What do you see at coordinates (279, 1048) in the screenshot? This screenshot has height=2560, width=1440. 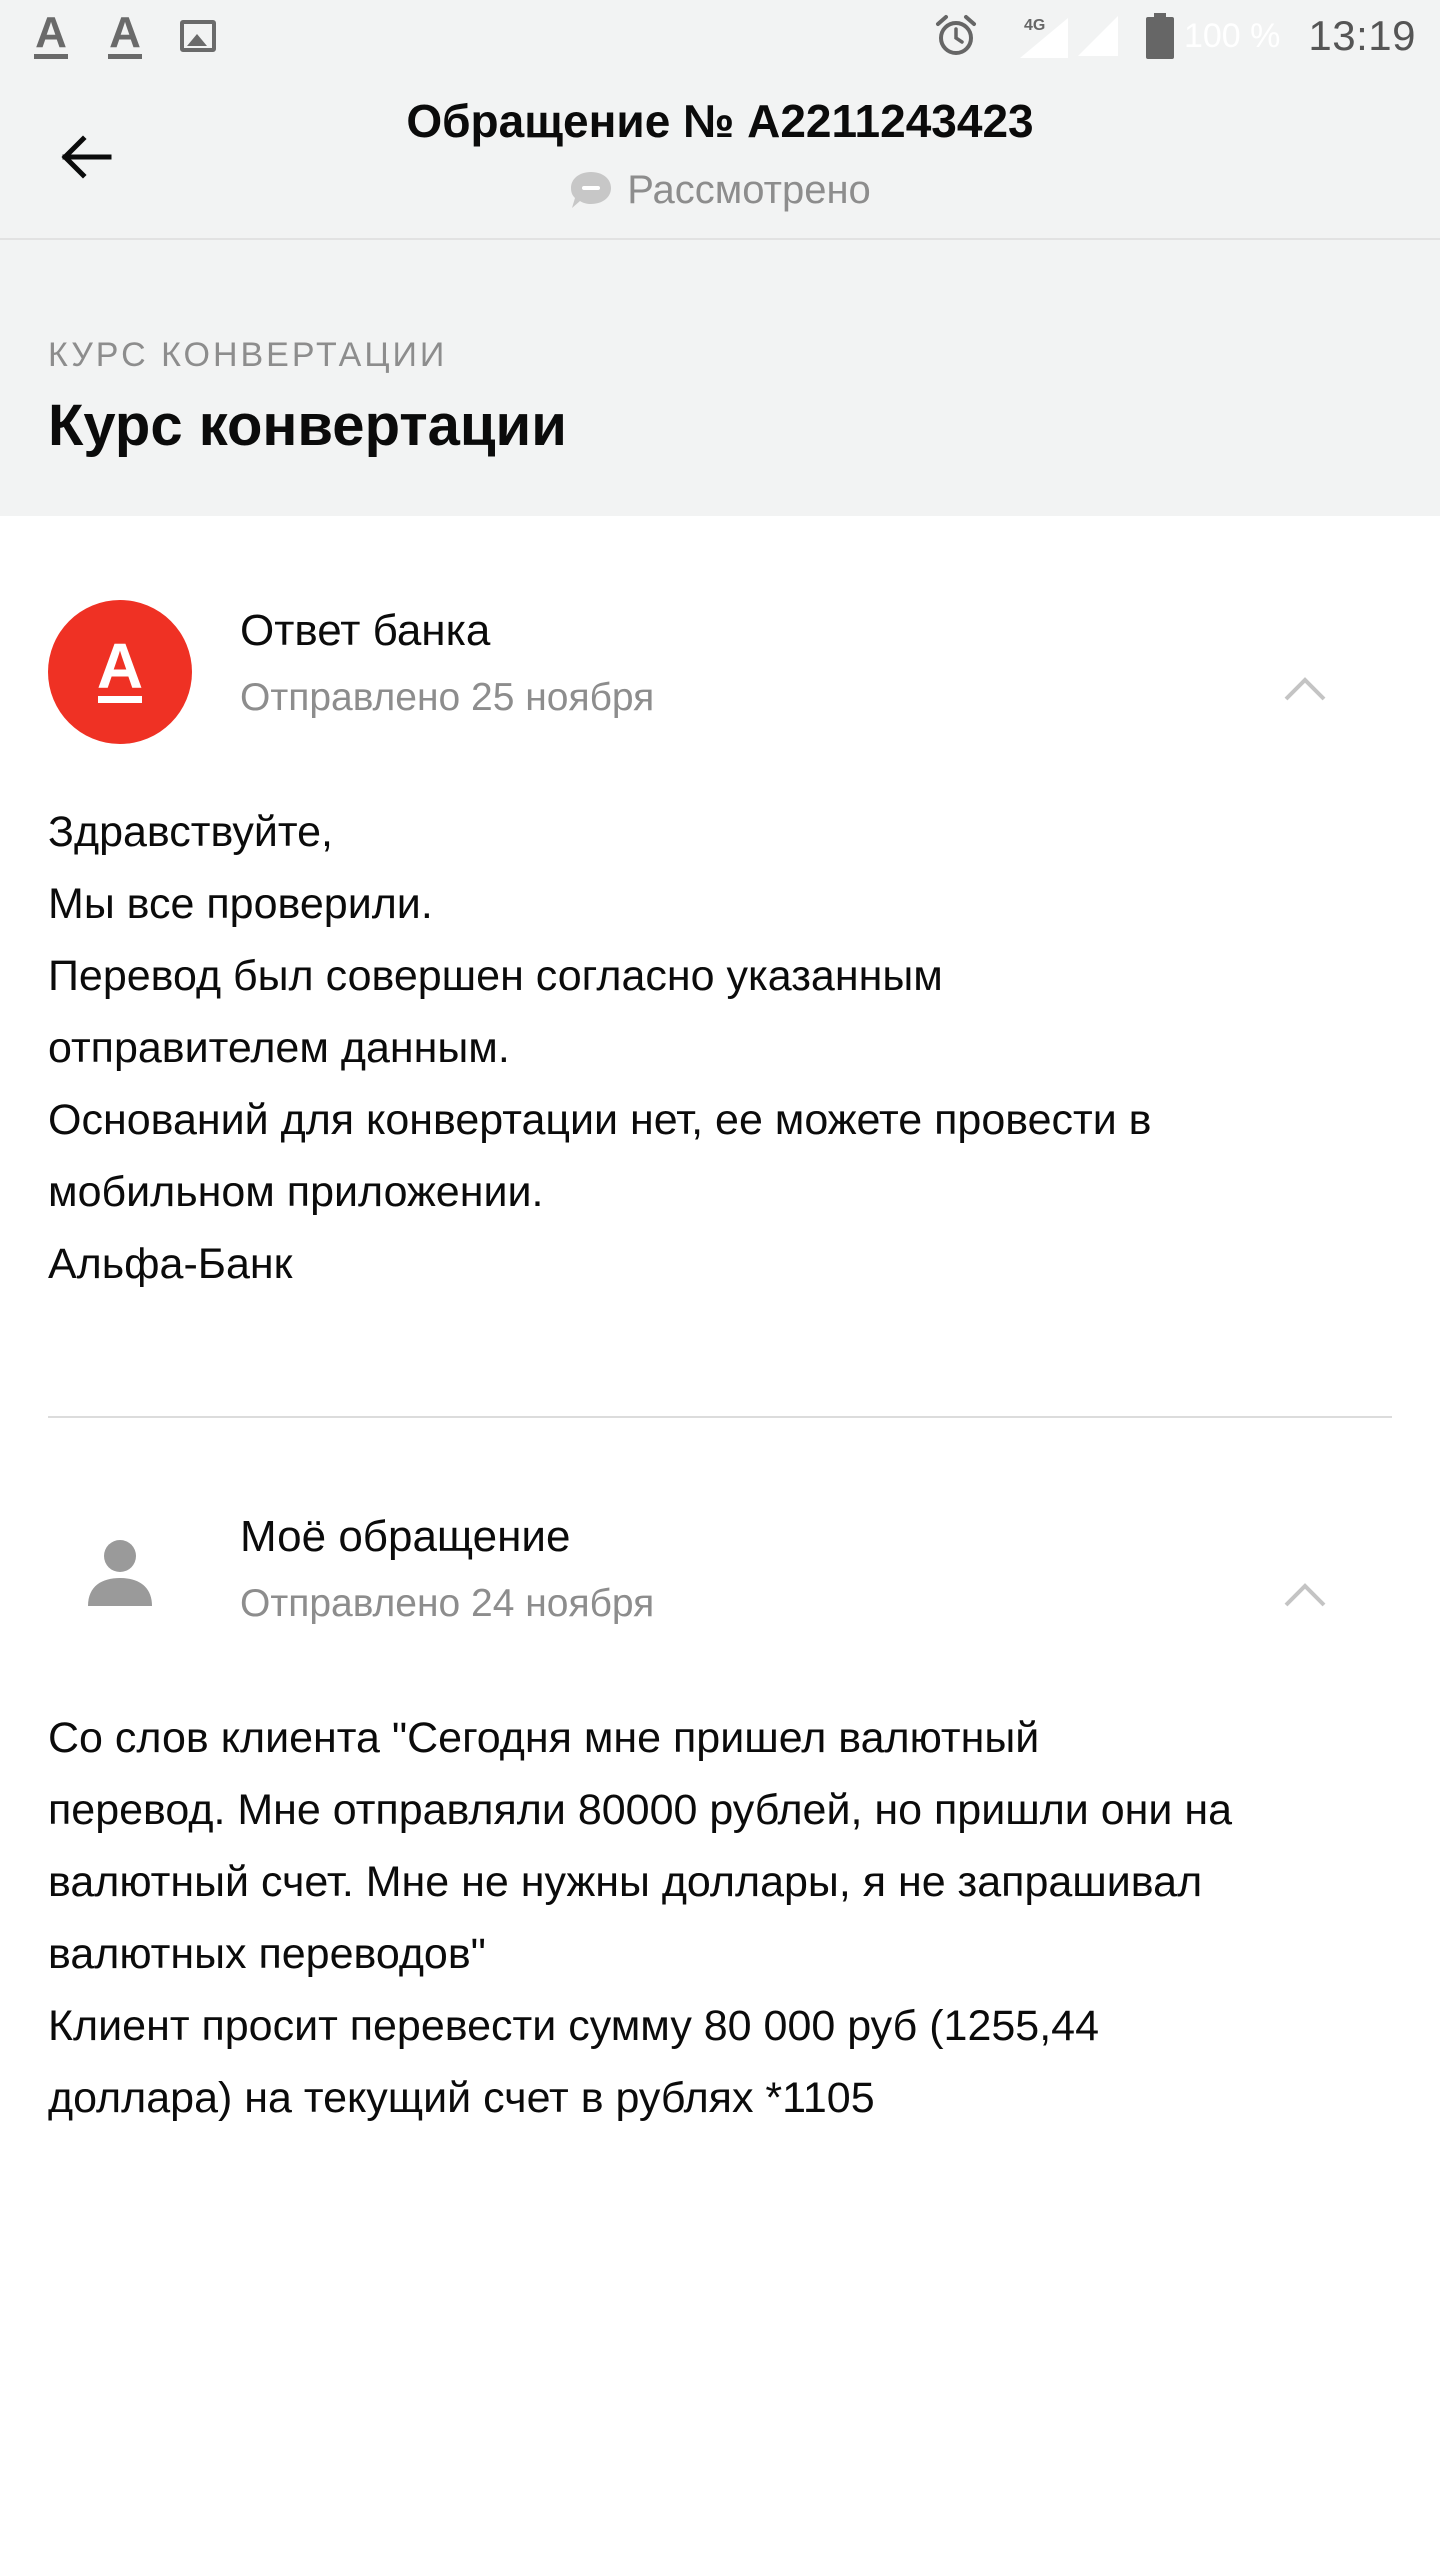 I see `message-line: отправителем данным.` at bounding box center [279, 1048].